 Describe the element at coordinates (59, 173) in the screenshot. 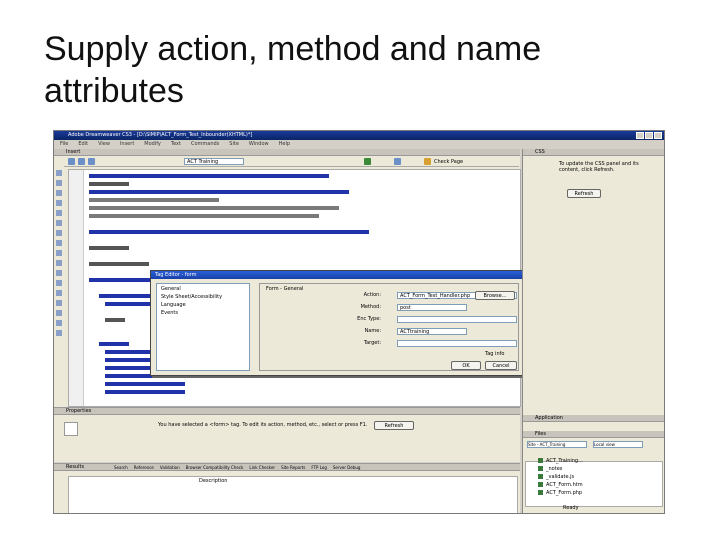

I see `open-documents-icon` at that location.